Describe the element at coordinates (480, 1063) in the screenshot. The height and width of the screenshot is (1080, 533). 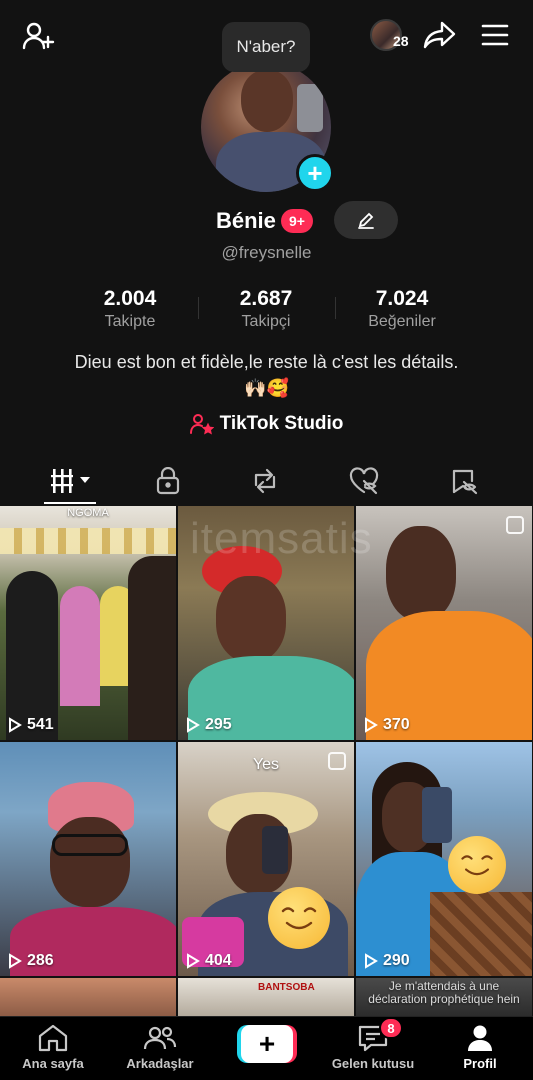
I see `nav-label: Profil` at that location.